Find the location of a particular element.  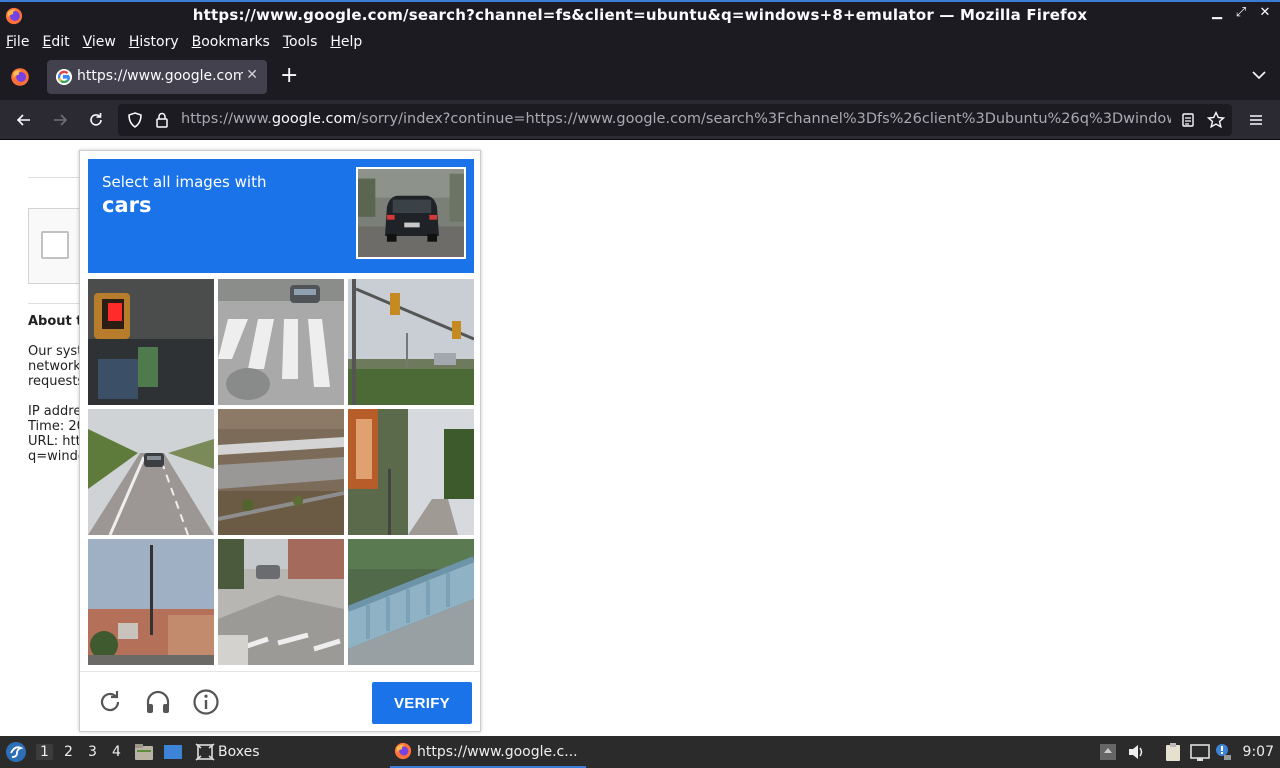

about-text: network. is located at coordinates (54, 366).